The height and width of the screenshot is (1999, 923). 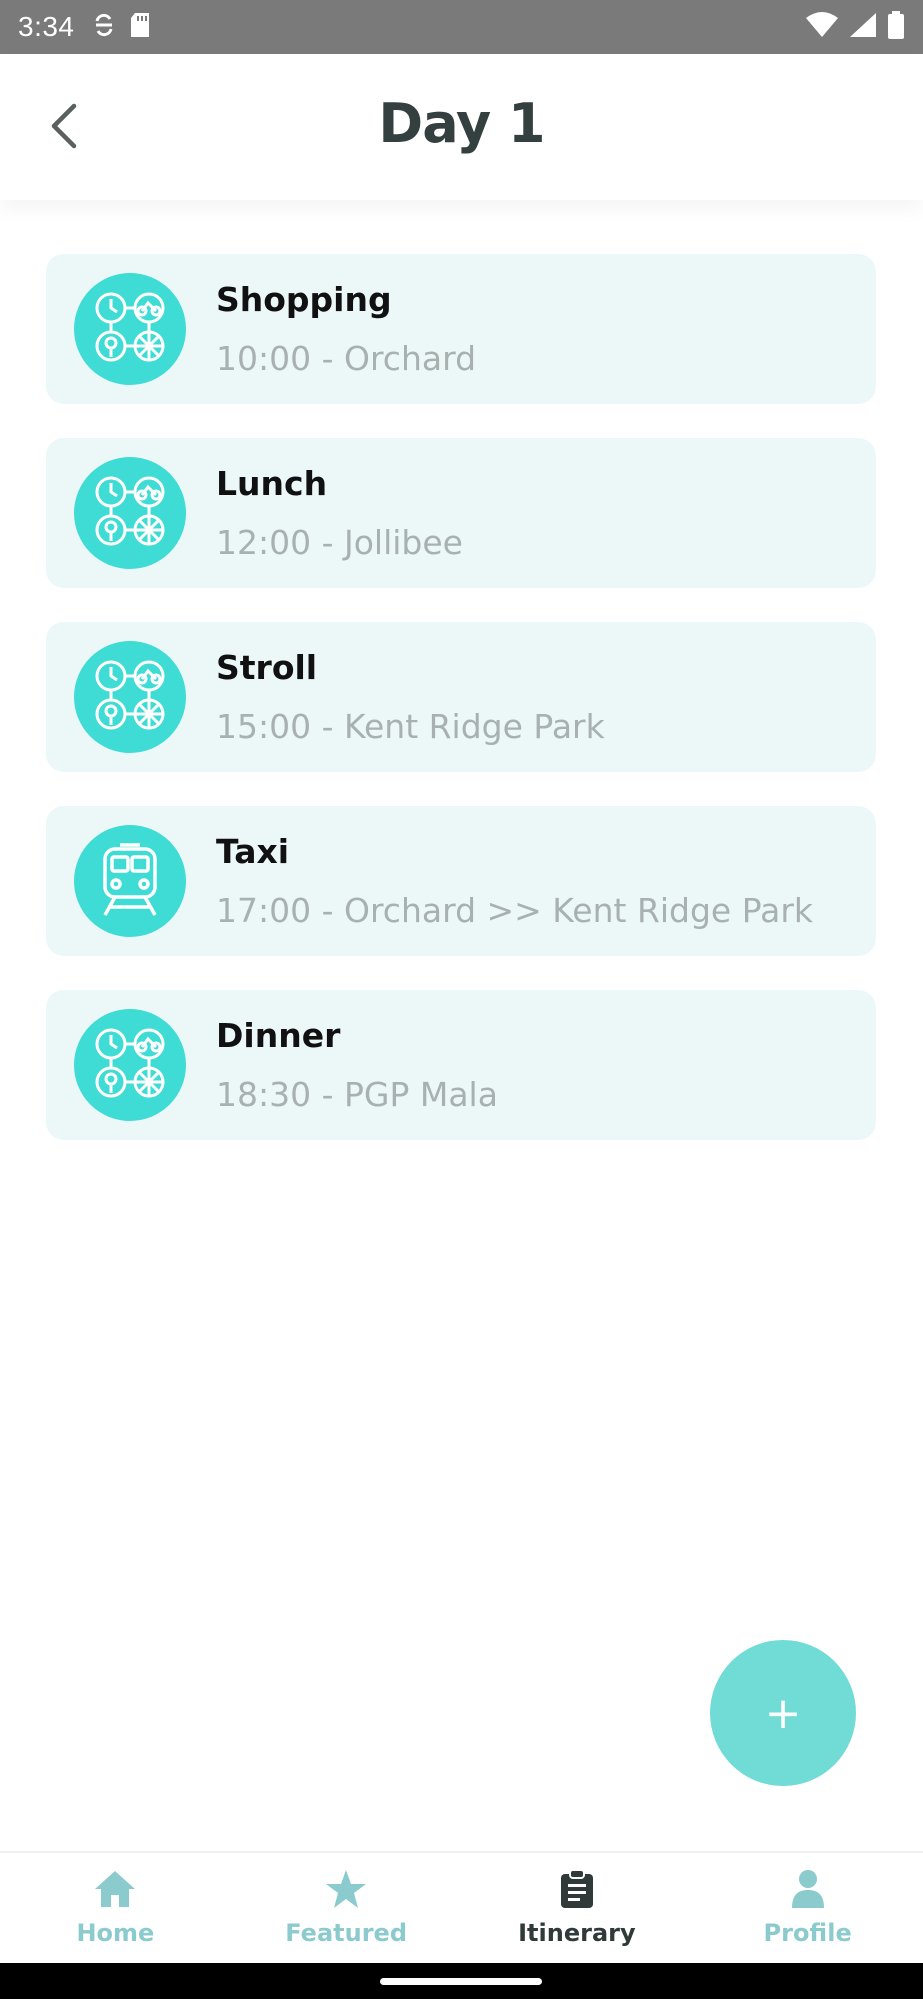 I want to click on bottom-nav: Home Featured Itinerary Profile, so click(x=461, y=1907).